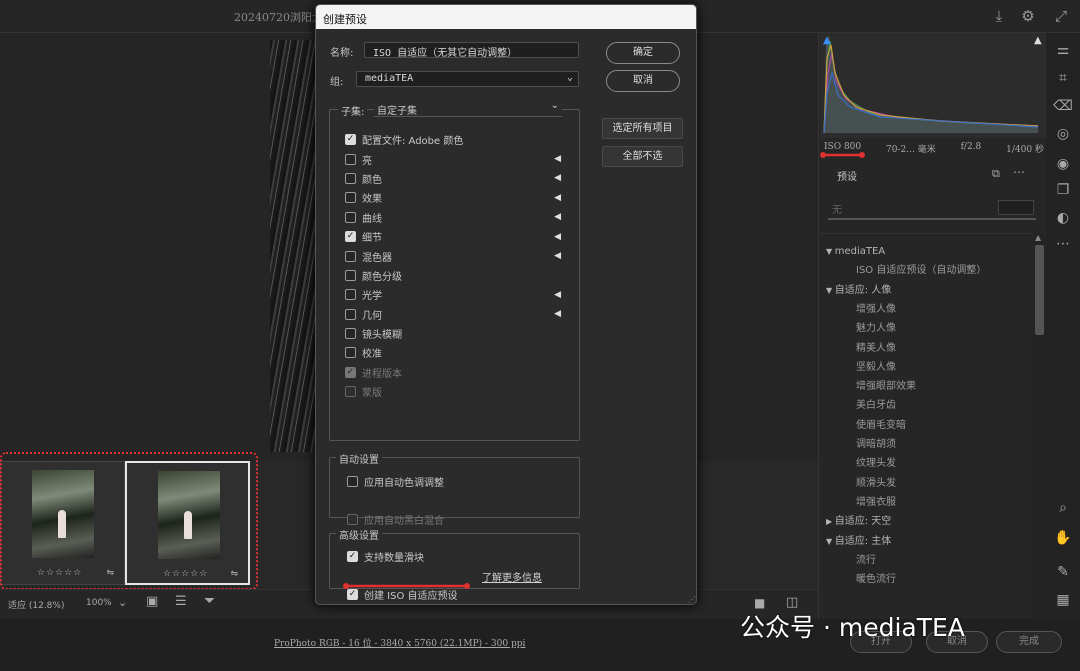  What do you see at coordinates (876, 502) in the screenshot?
I see `preset-item: 增强衣服` at bounding box center [876, 502].